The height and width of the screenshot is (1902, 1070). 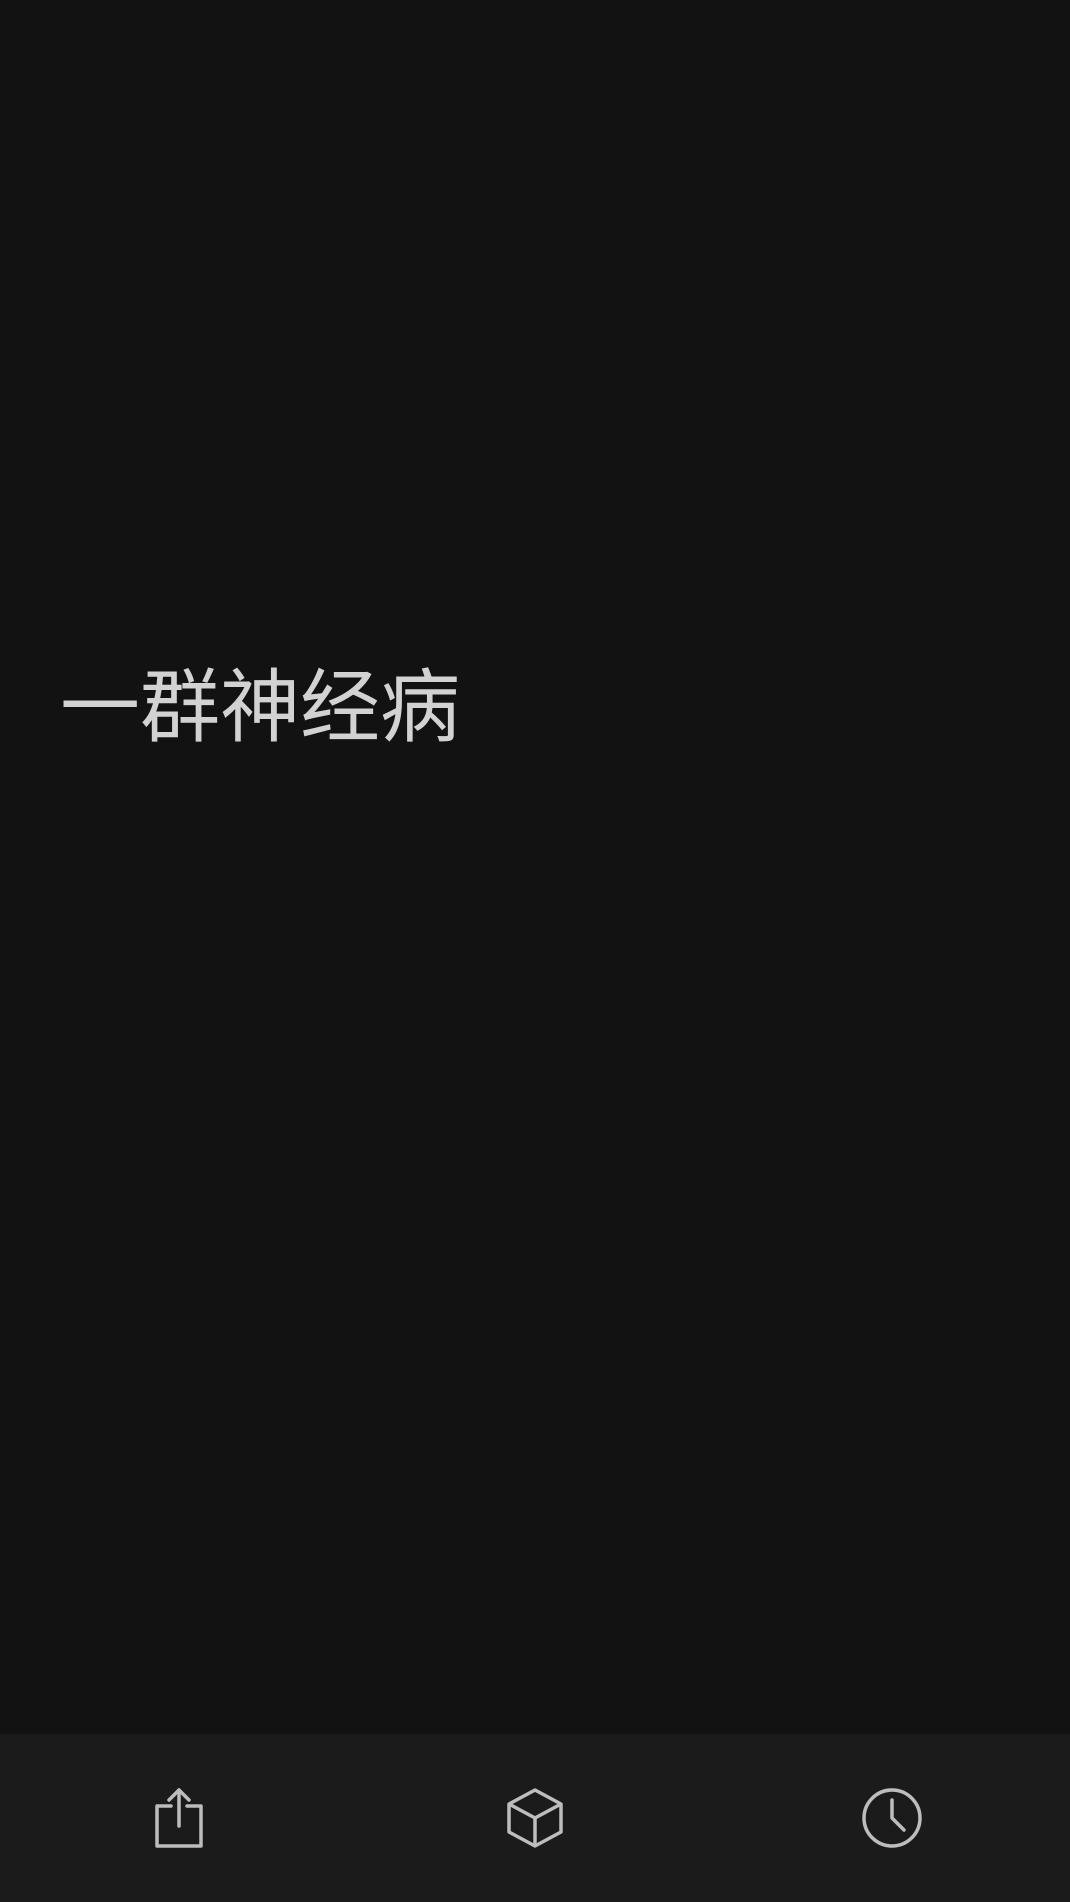 I want to click on share-icon, so click(x=179, y=1818).